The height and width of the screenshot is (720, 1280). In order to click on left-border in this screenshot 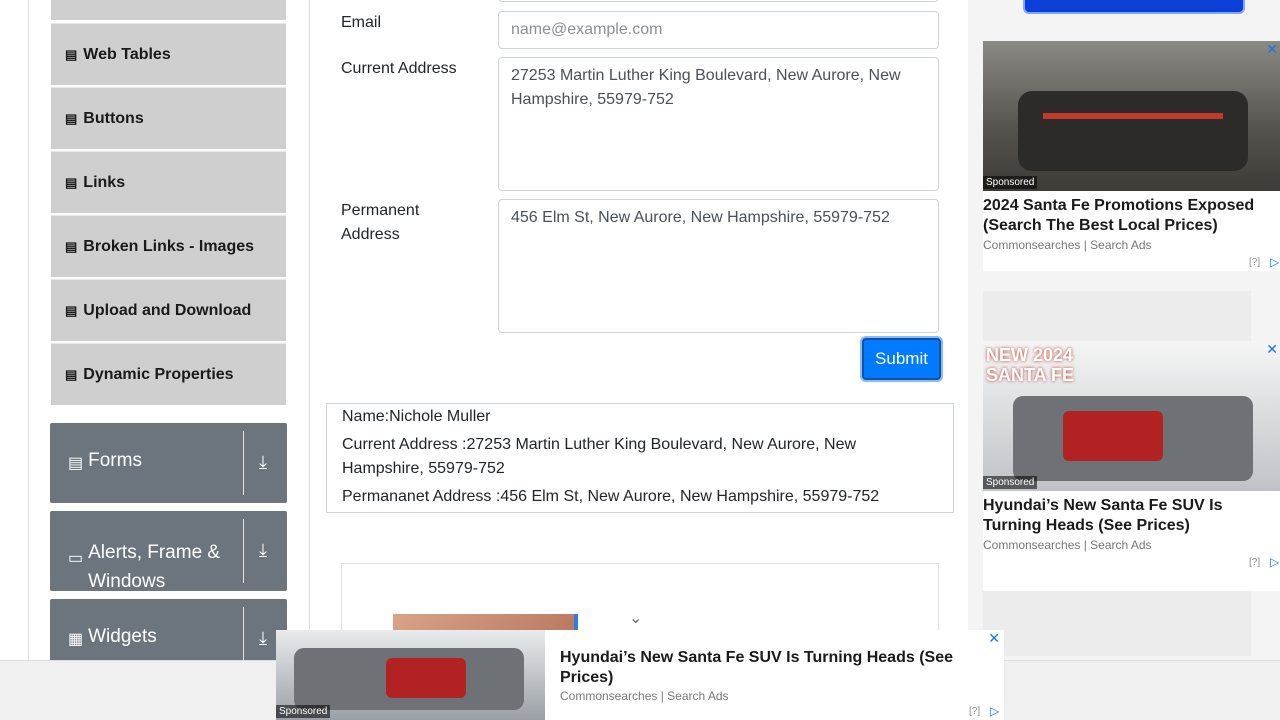, I will do `click(28, 330)`.